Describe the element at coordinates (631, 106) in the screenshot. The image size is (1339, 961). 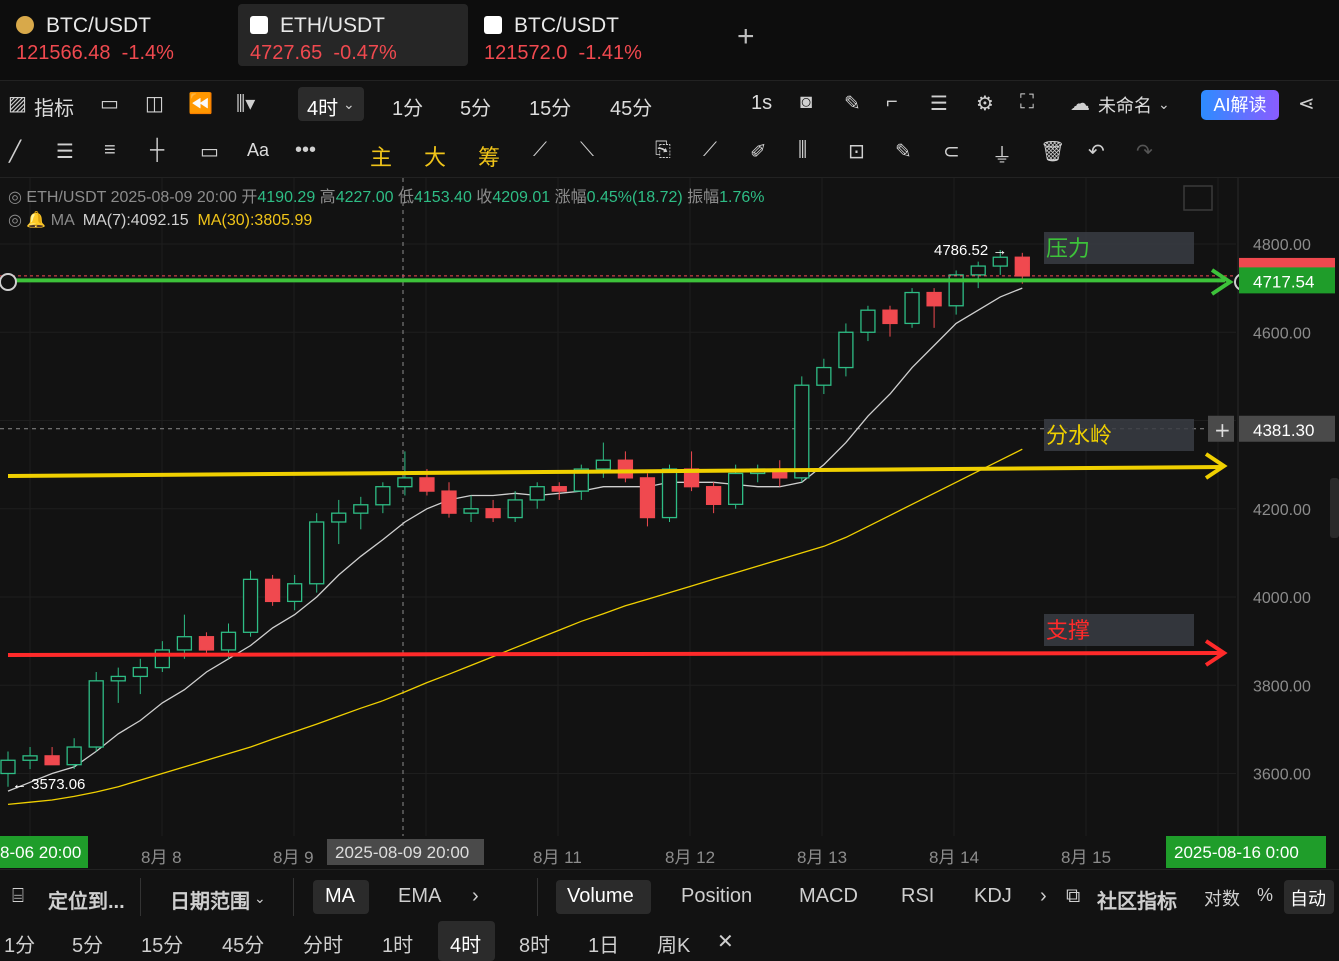
I see `interval-45m: 45分` at that location.